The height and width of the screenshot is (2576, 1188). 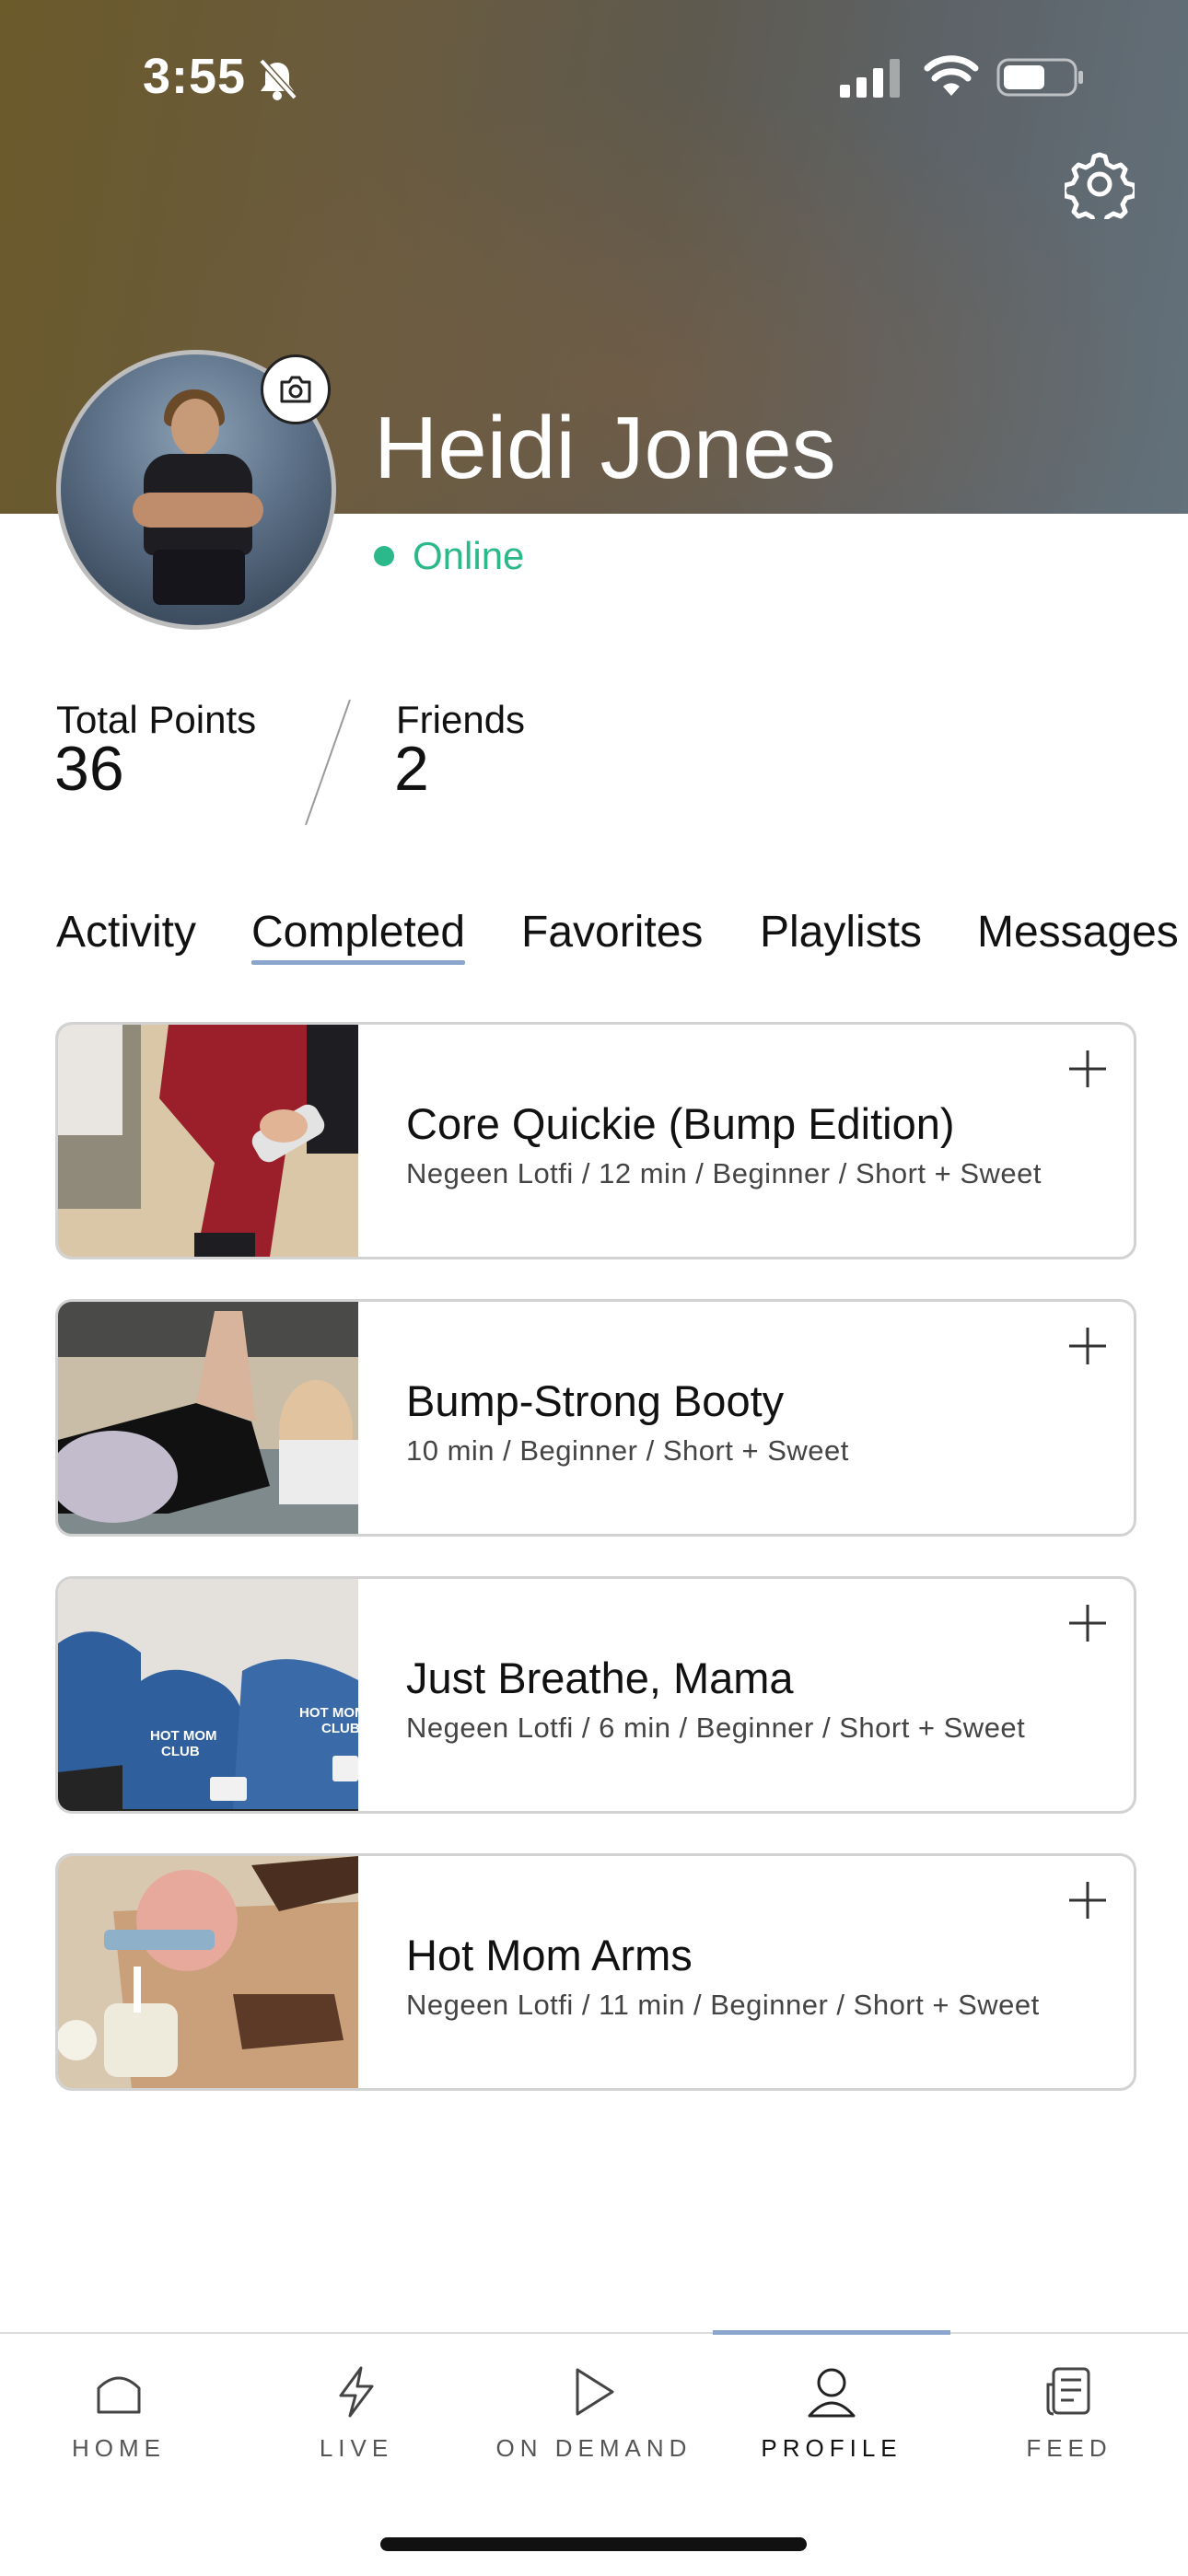 I want to click on cellular-signal-icon, so click(x=870, y=78).